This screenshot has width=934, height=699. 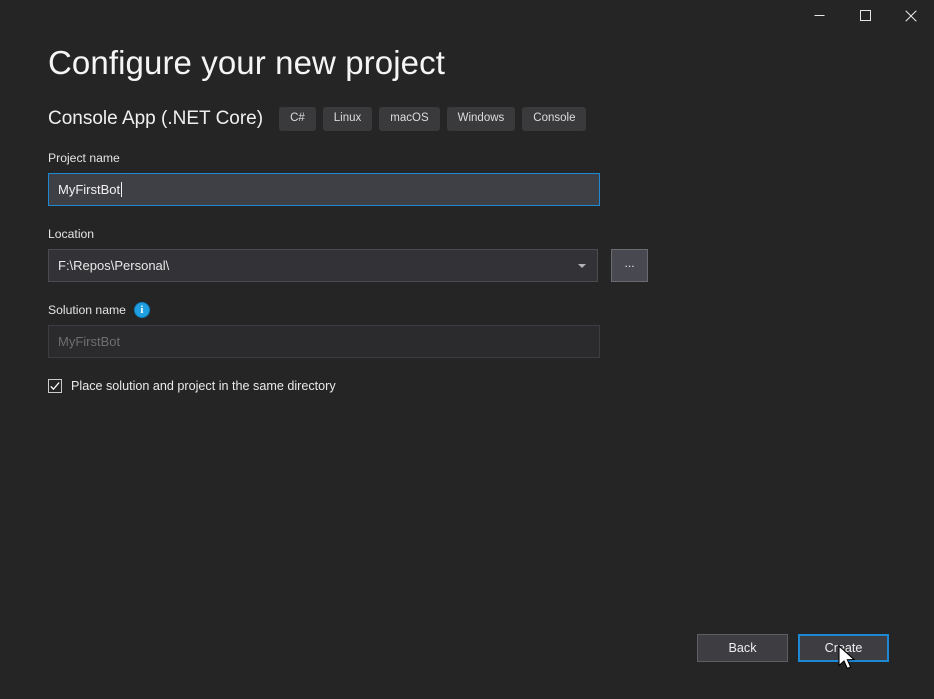 What do you see at coordinates (297, 119) in the screenshot?
I see `tag-language: C#` at bounding box center [297, 119].